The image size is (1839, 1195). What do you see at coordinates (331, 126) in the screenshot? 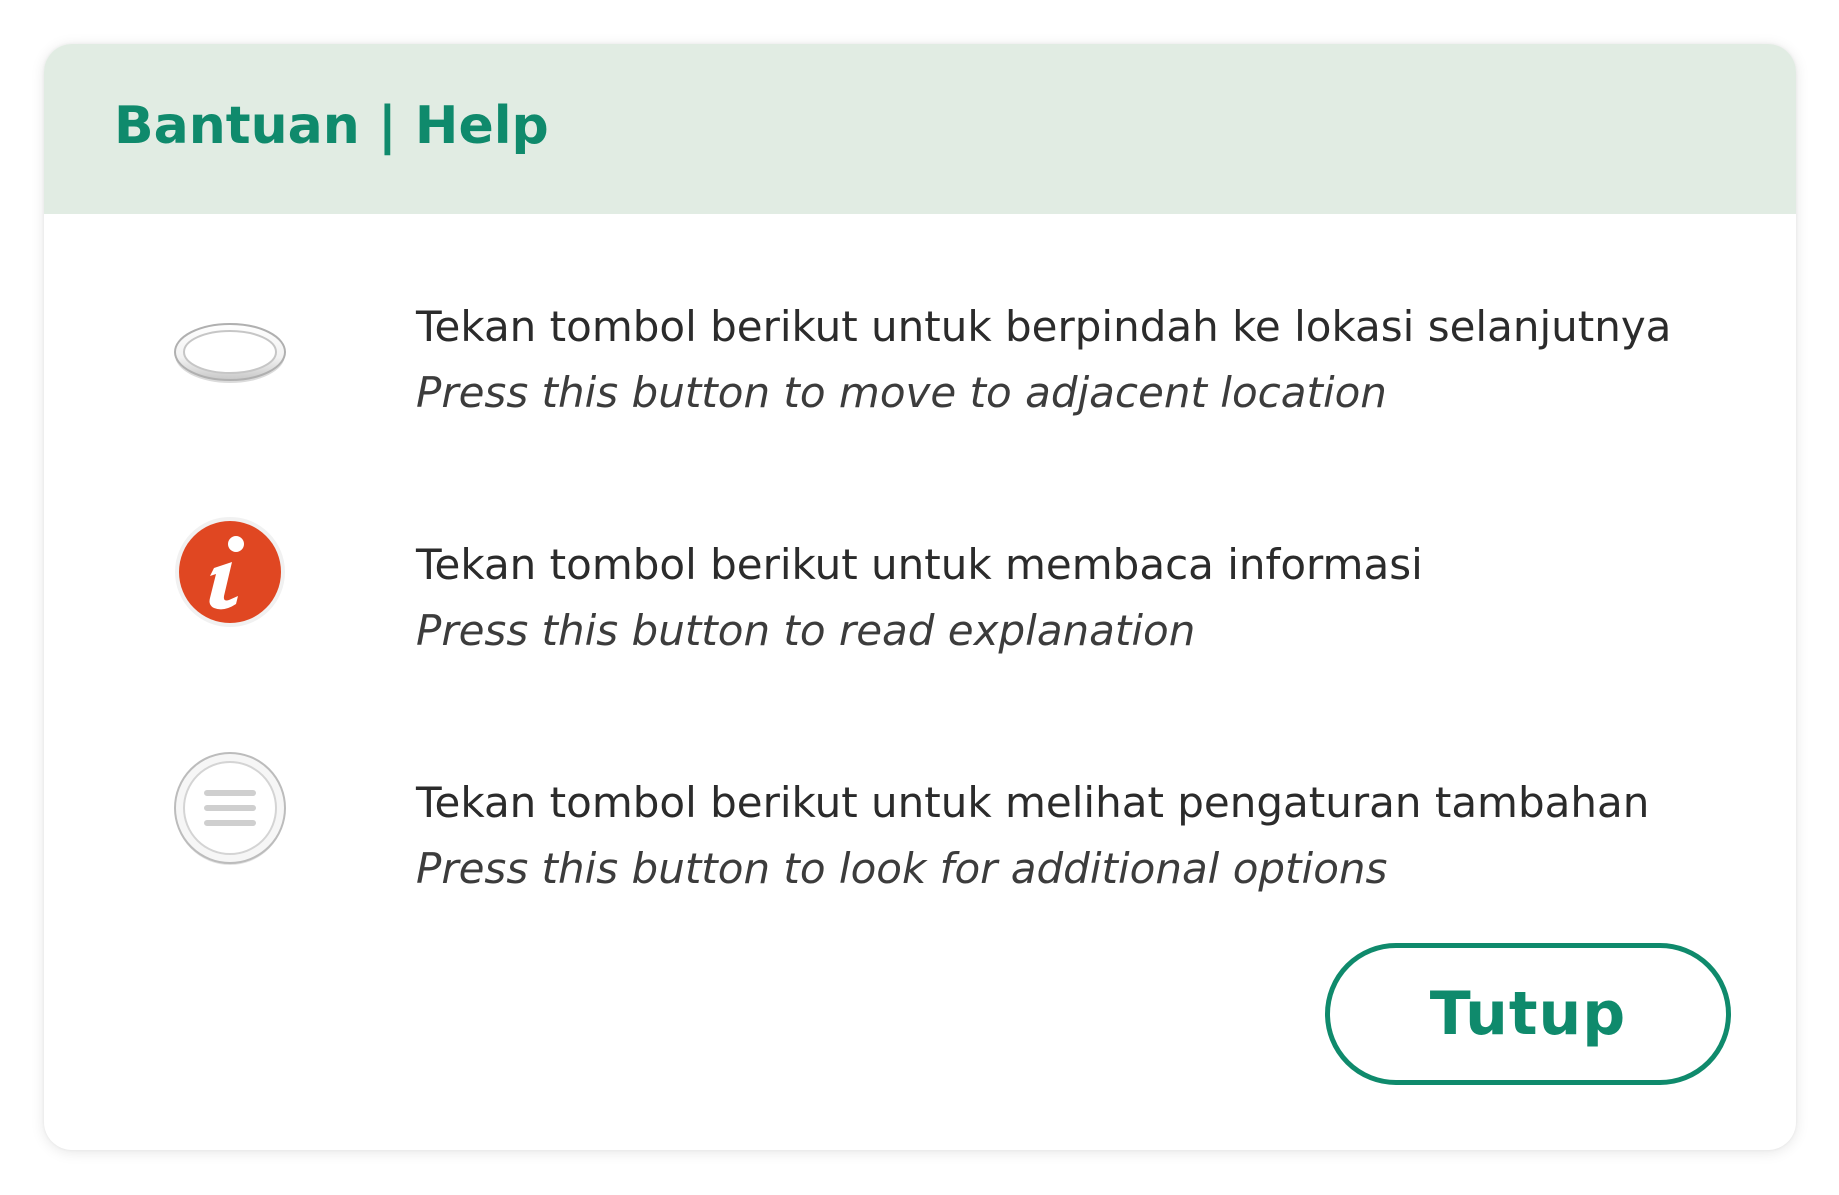
I see `dialog-title: Bantuan | Help` at bounding box center [331, 126].